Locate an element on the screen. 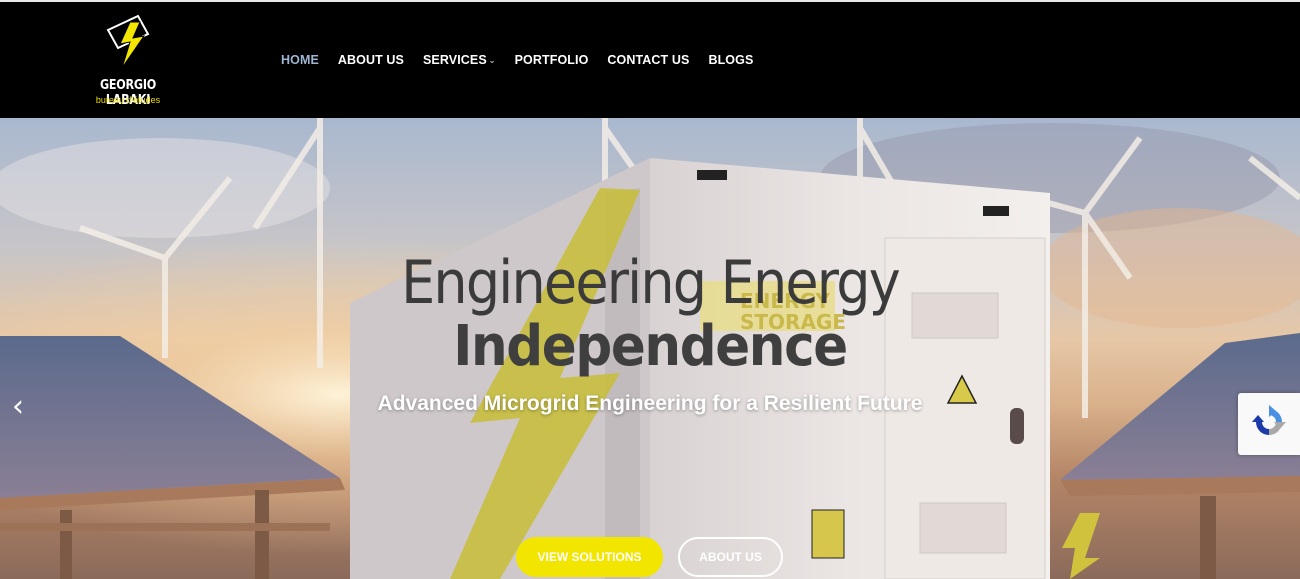 This screenshot has height=579, width=1300. hero-headline-line1: Engineering Energy is located at coordinates (651, 283).